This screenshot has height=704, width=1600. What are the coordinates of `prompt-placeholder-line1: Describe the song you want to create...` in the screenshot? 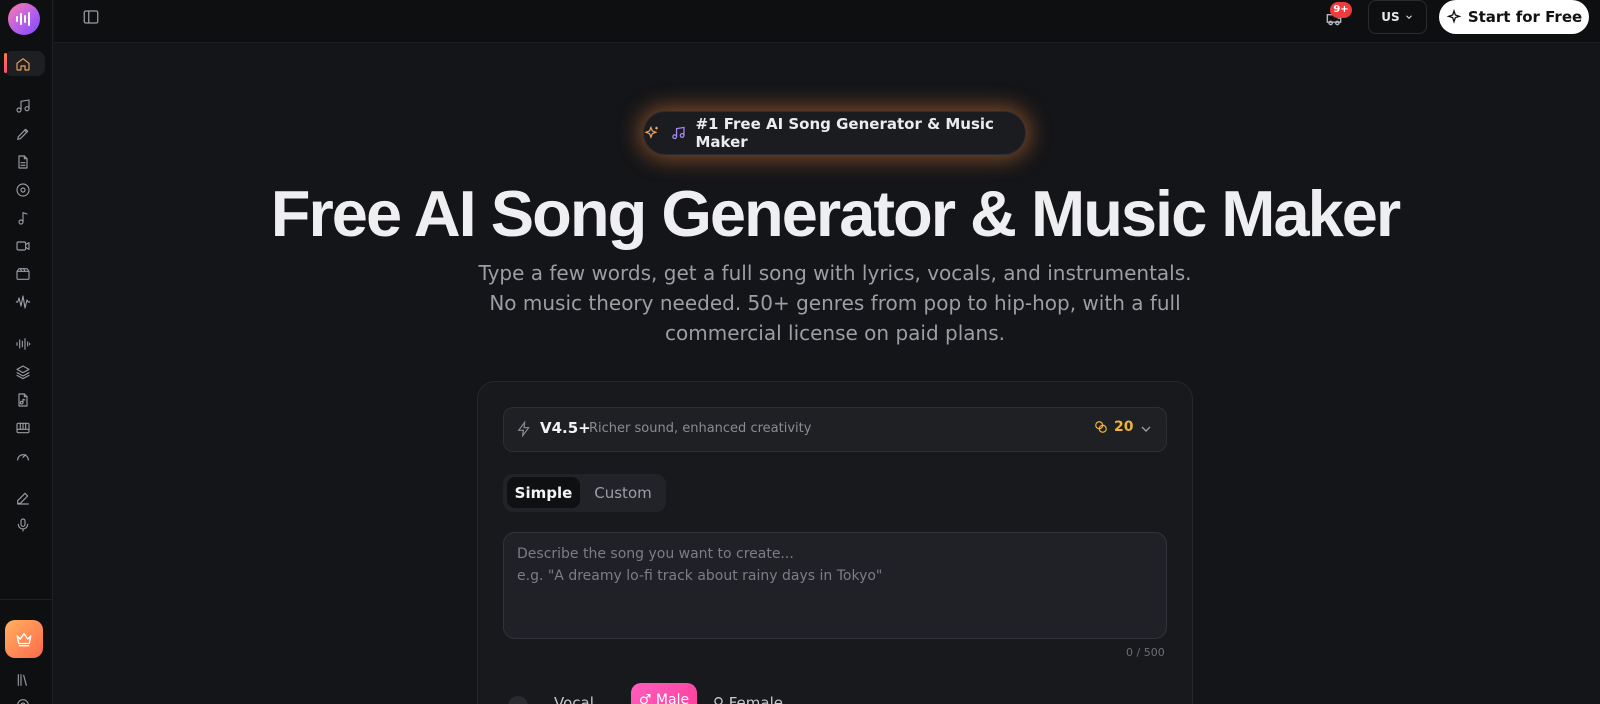 It's located at (655, 554).